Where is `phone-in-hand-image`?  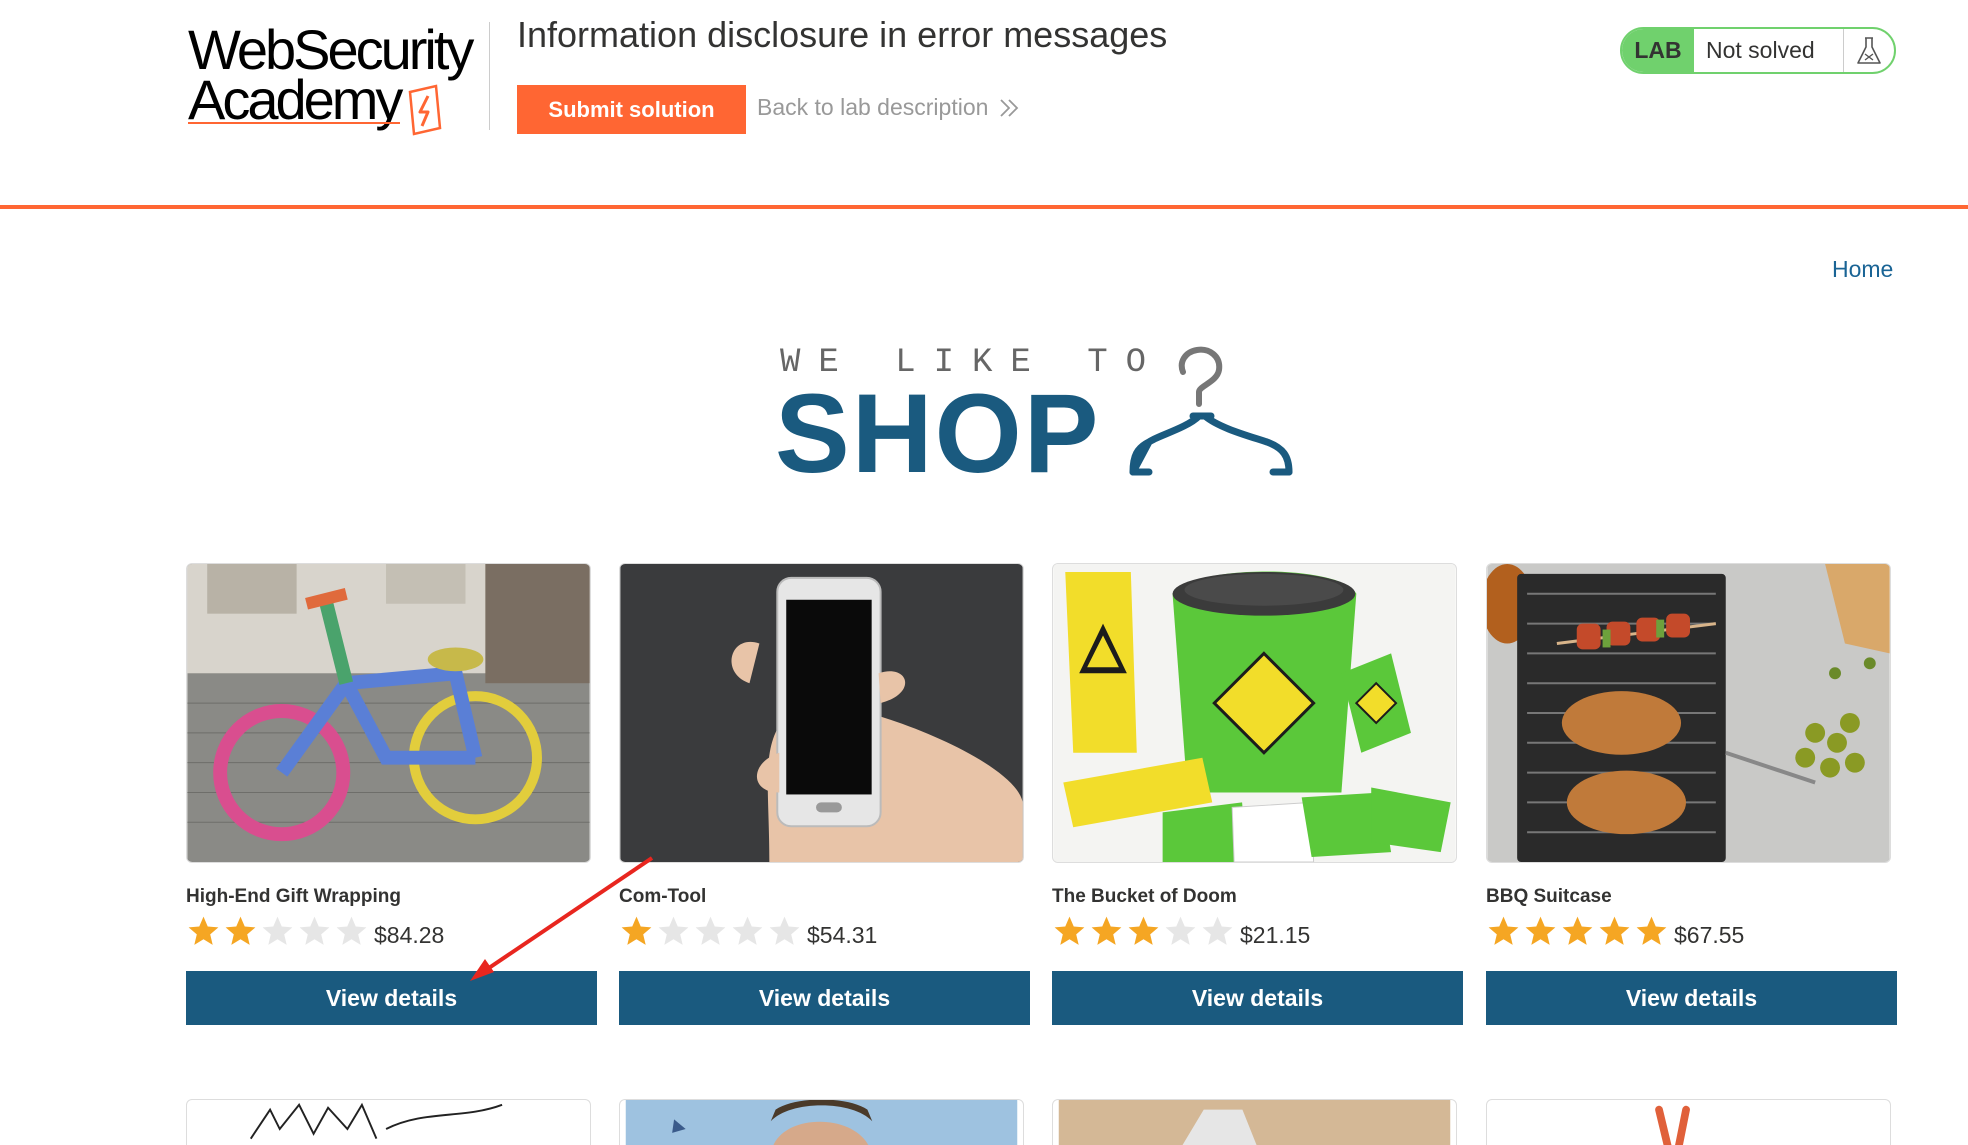 phone-in-hand-image is located at coordinates (821, 713).